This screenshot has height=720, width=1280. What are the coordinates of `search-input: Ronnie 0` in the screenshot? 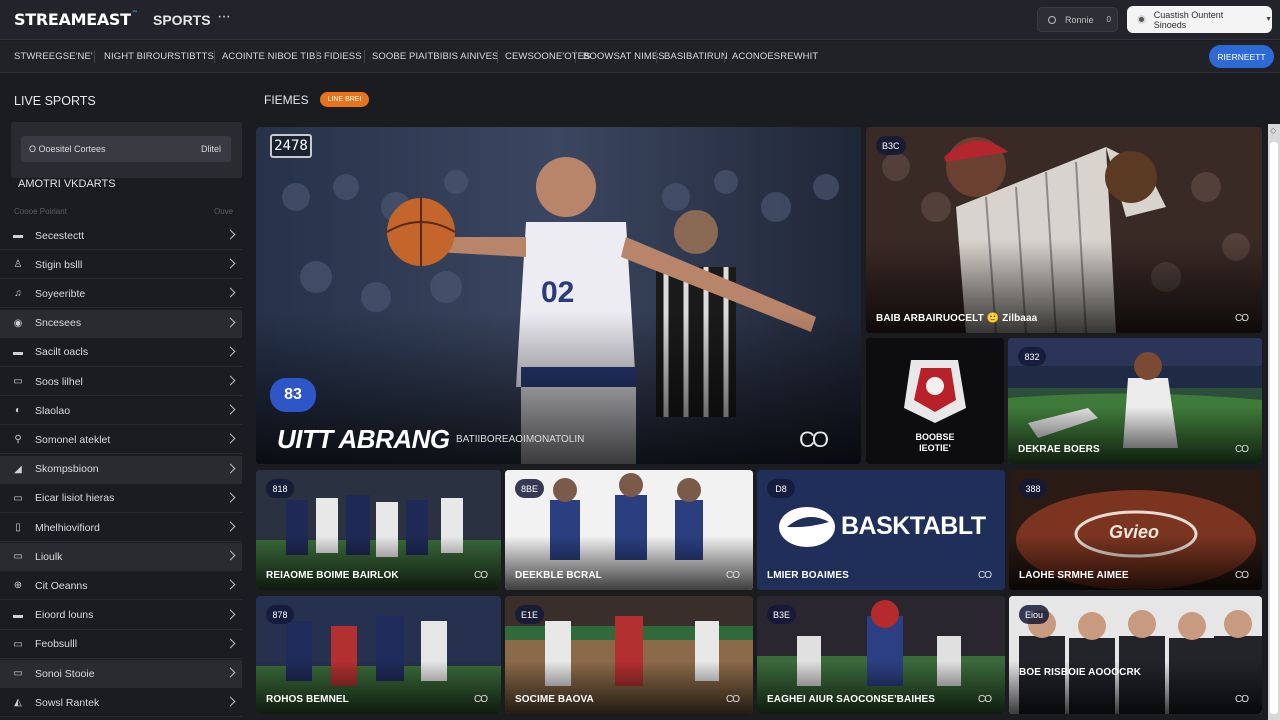 It's located at (1077, 19).